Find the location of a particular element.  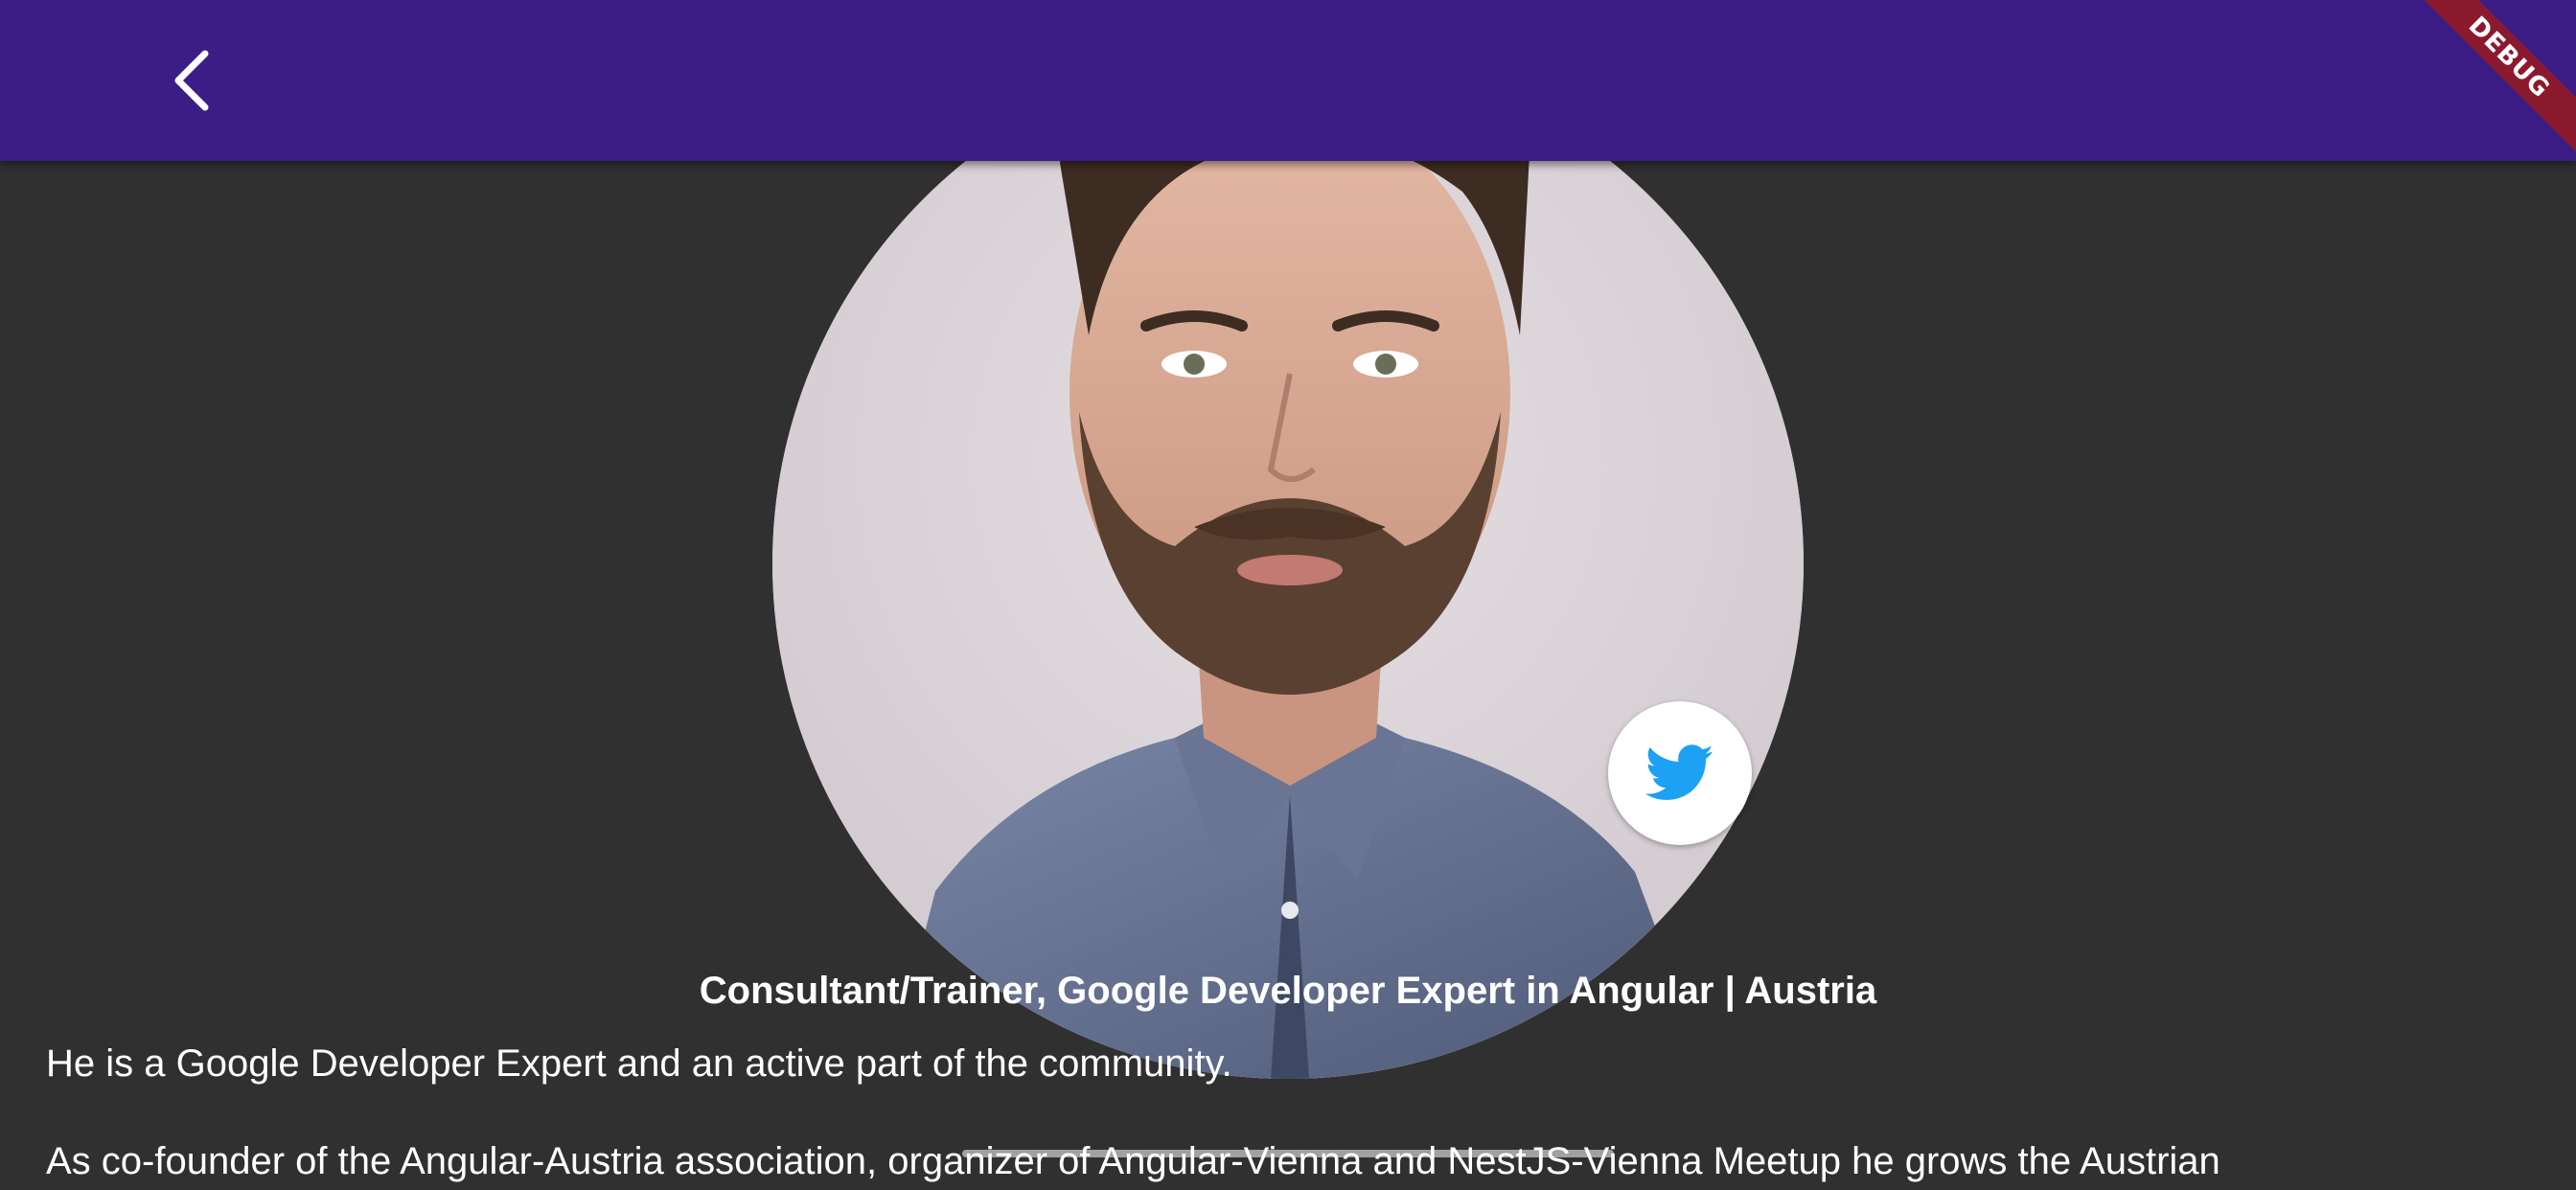

twitter-icon is located at coordinates (1679, 772).